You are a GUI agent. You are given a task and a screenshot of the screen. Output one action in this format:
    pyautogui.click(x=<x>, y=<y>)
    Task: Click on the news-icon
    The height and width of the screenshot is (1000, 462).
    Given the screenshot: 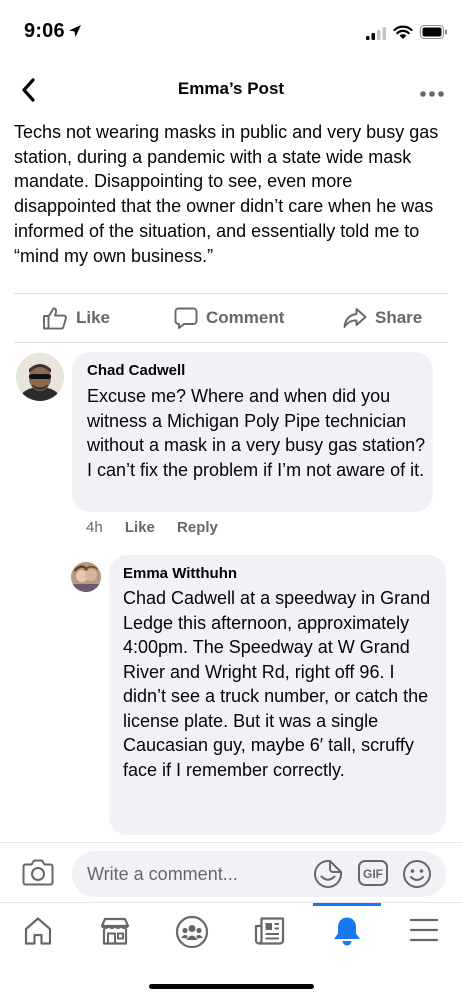 What is the action you would take?
    pyautogui.click(x=269, y=931)
    